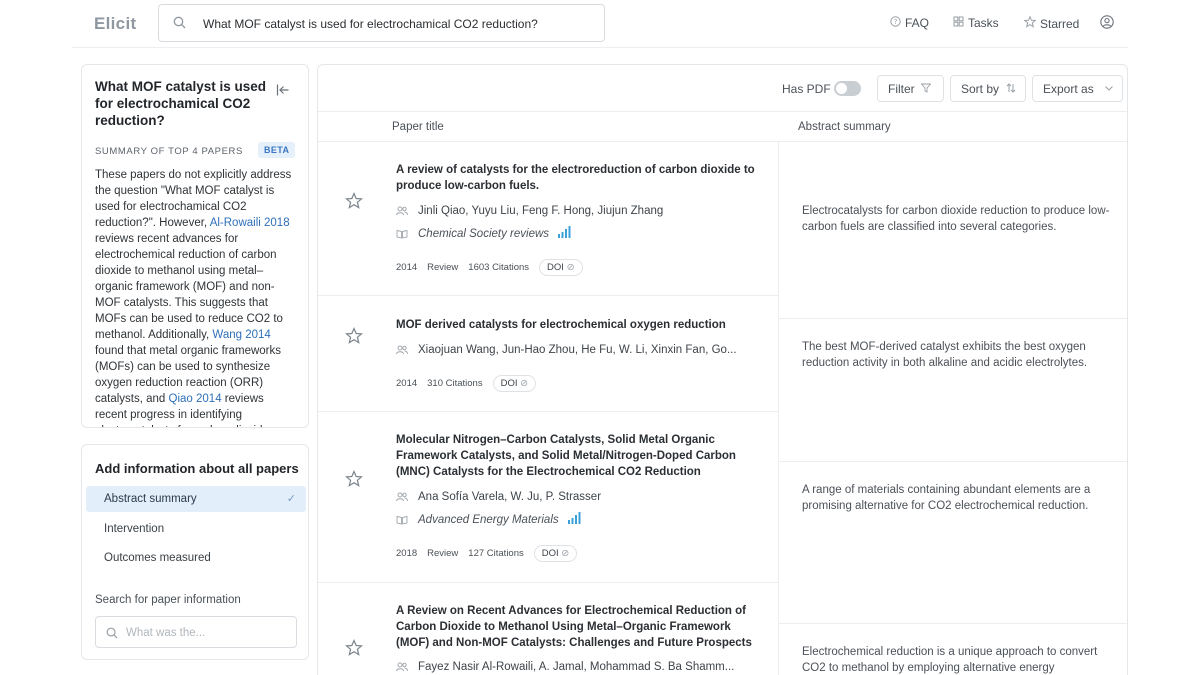 The height and width of the screenshot is (675, 1200). I want to click on paper-info-search-input, so click(208, 633).